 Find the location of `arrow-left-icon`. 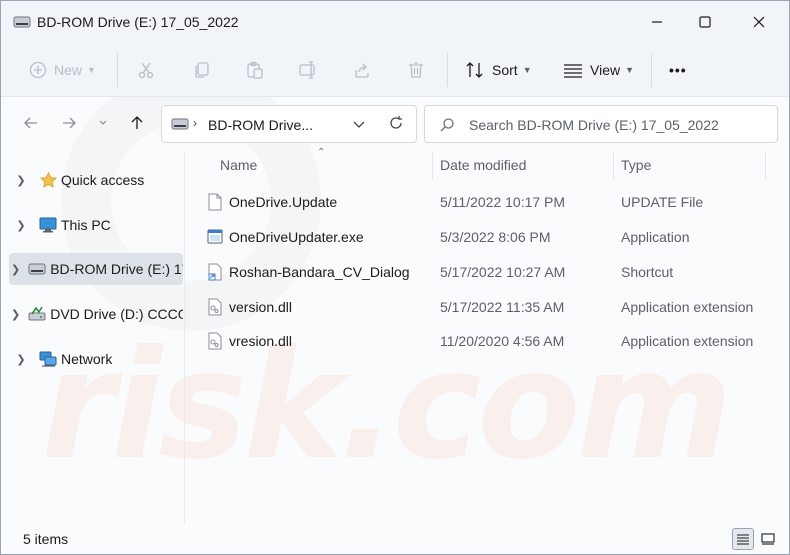

arrow-left-icon is located at coordinates (30, 123).